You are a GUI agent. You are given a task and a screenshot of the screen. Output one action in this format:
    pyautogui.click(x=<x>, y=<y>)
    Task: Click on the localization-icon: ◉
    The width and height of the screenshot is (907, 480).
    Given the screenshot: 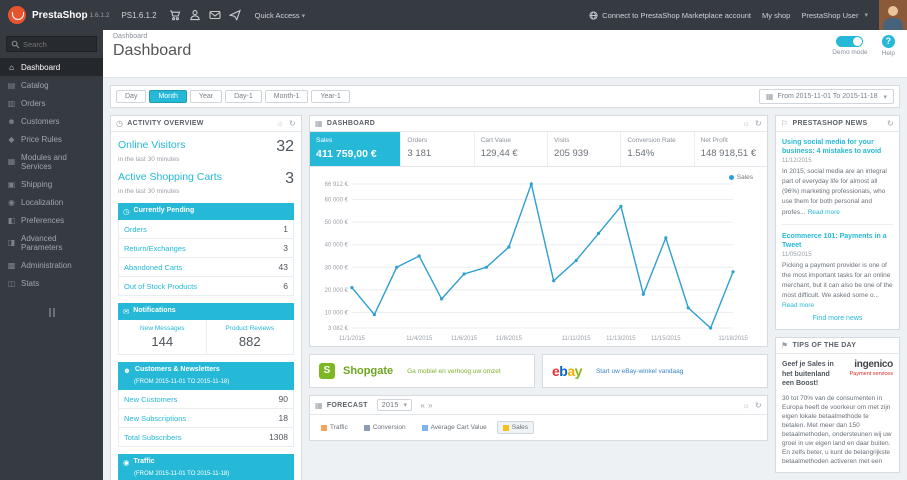 What is the action you would take?
    pyautogui.click(x=11, y=202)
    